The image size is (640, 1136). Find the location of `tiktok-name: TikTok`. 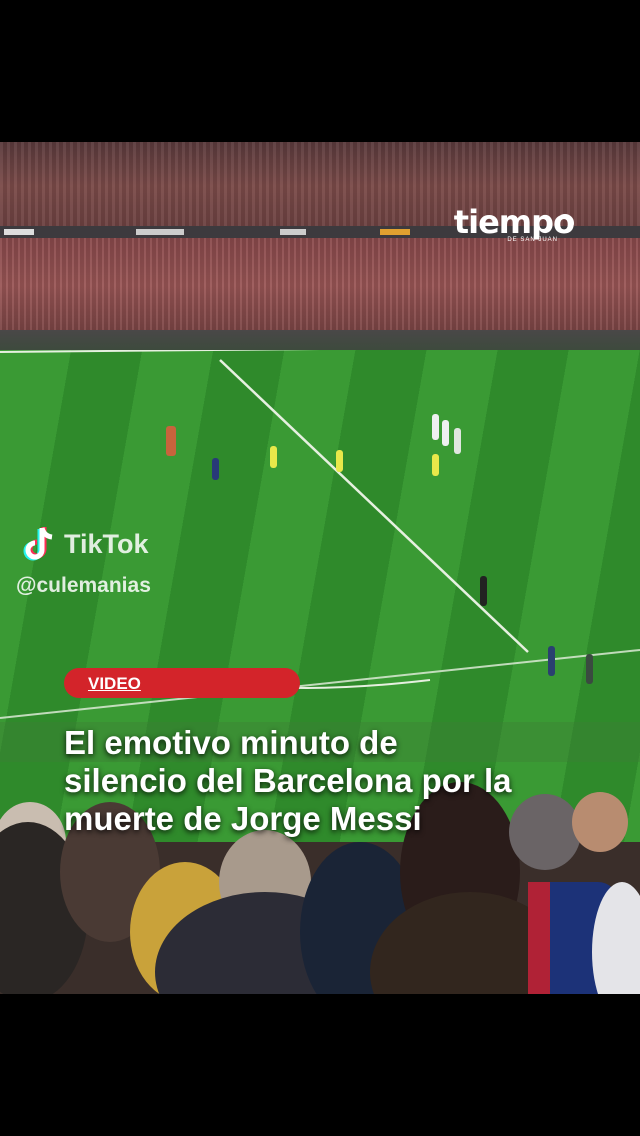

tiktok-name: TikTok is located at coordinates (106, 543).